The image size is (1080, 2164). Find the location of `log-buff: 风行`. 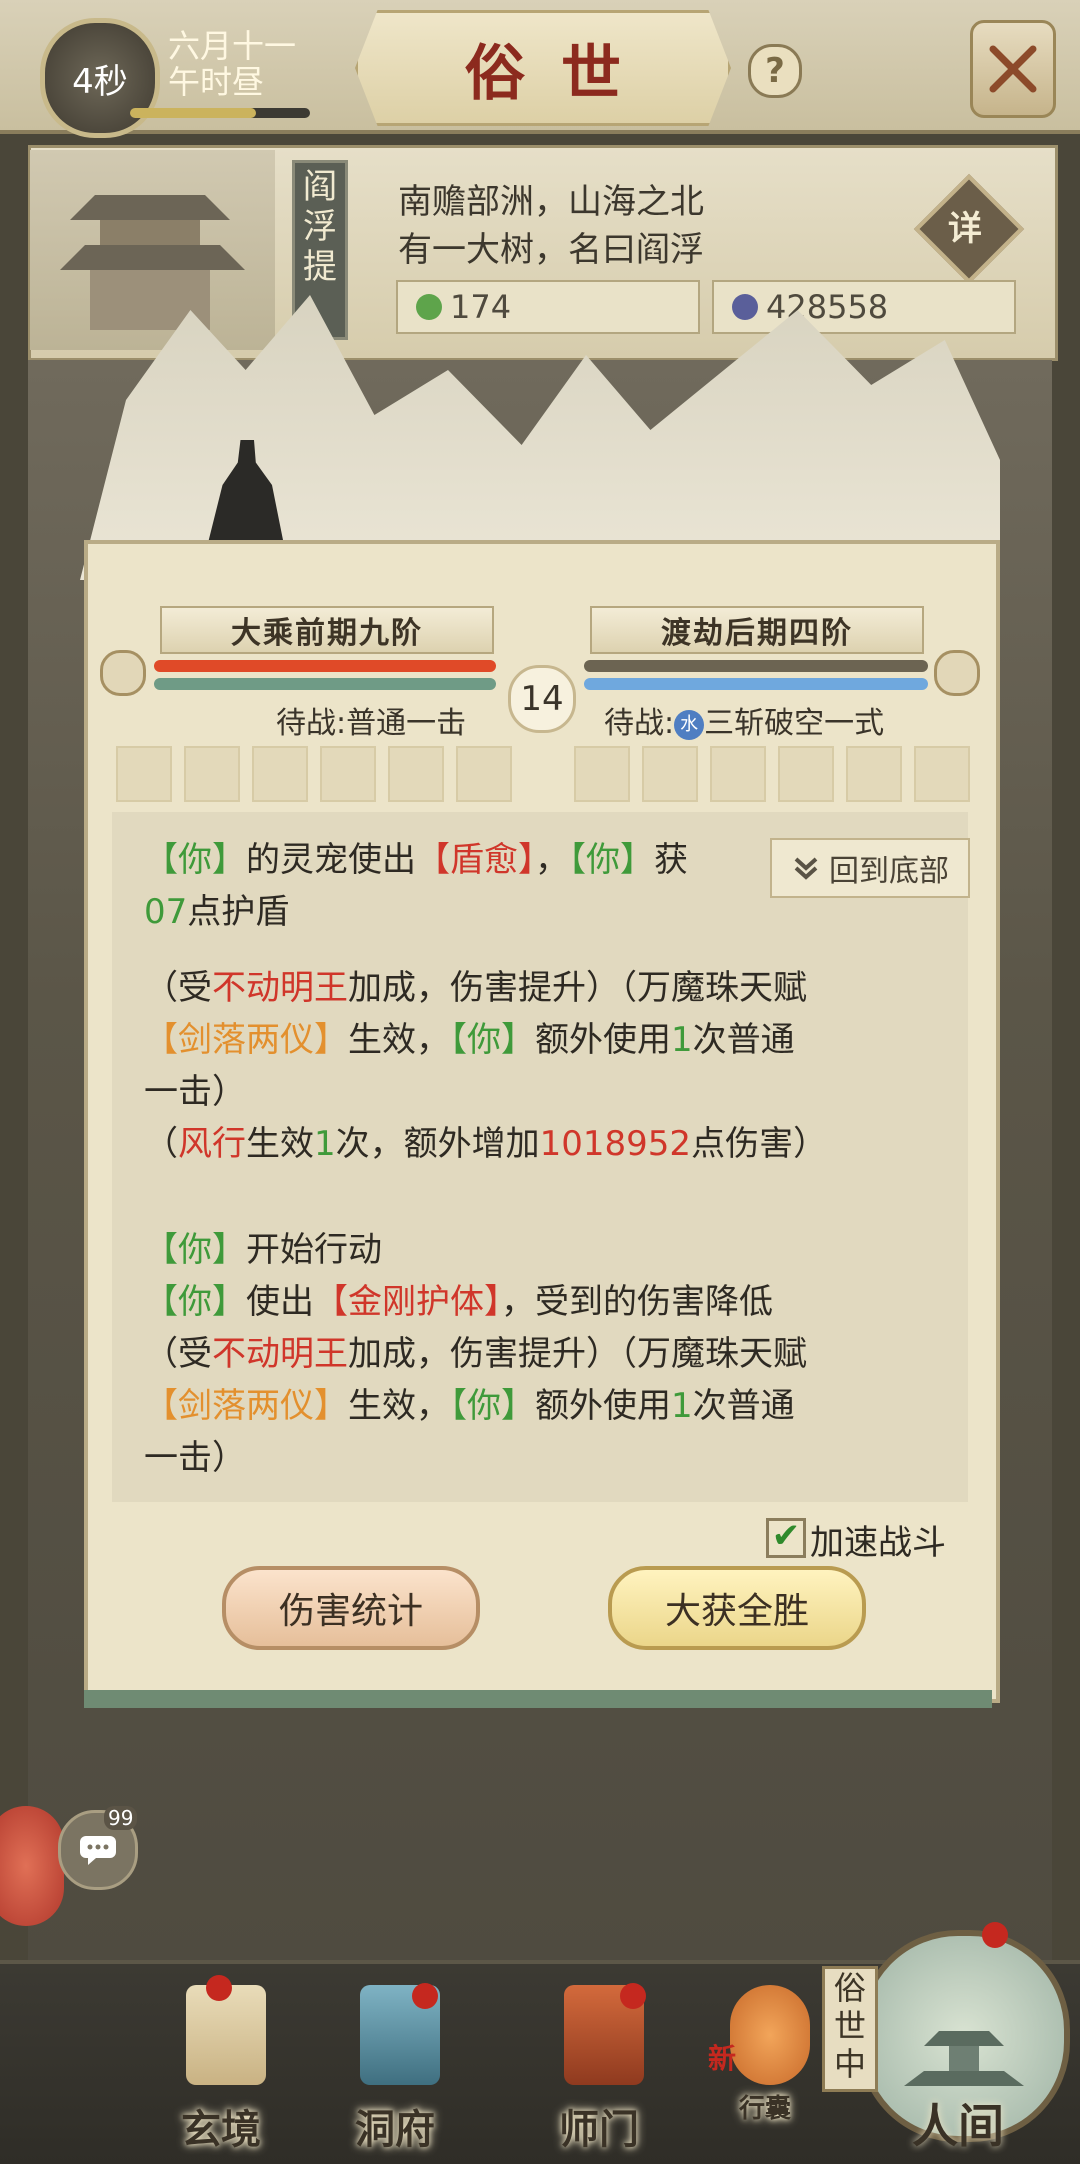

log-buff: 风行 is located at coordinates (212, 1144).